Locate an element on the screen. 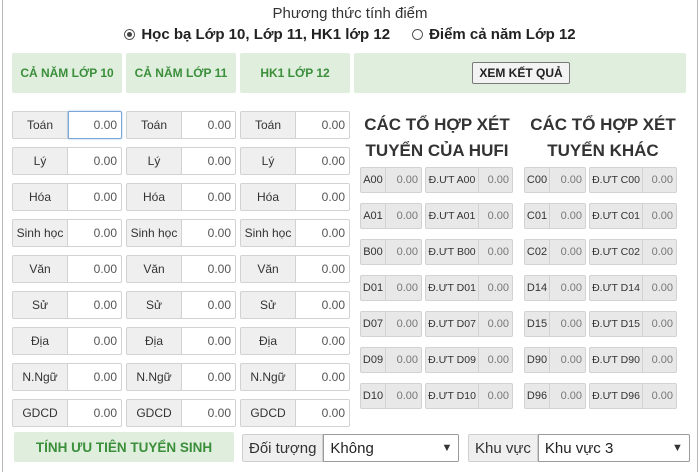  object-label: Đối tượng is located at coordinates (283, 448).